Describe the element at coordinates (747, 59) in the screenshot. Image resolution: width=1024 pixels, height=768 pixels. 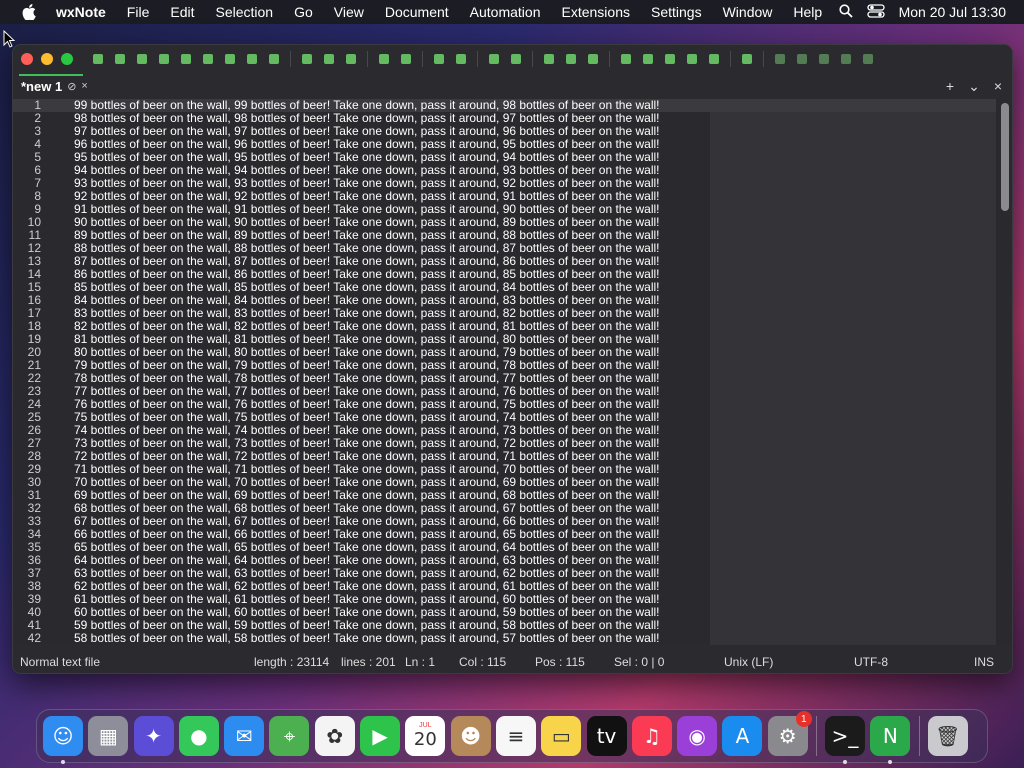
I see `preview-icon` at that location.